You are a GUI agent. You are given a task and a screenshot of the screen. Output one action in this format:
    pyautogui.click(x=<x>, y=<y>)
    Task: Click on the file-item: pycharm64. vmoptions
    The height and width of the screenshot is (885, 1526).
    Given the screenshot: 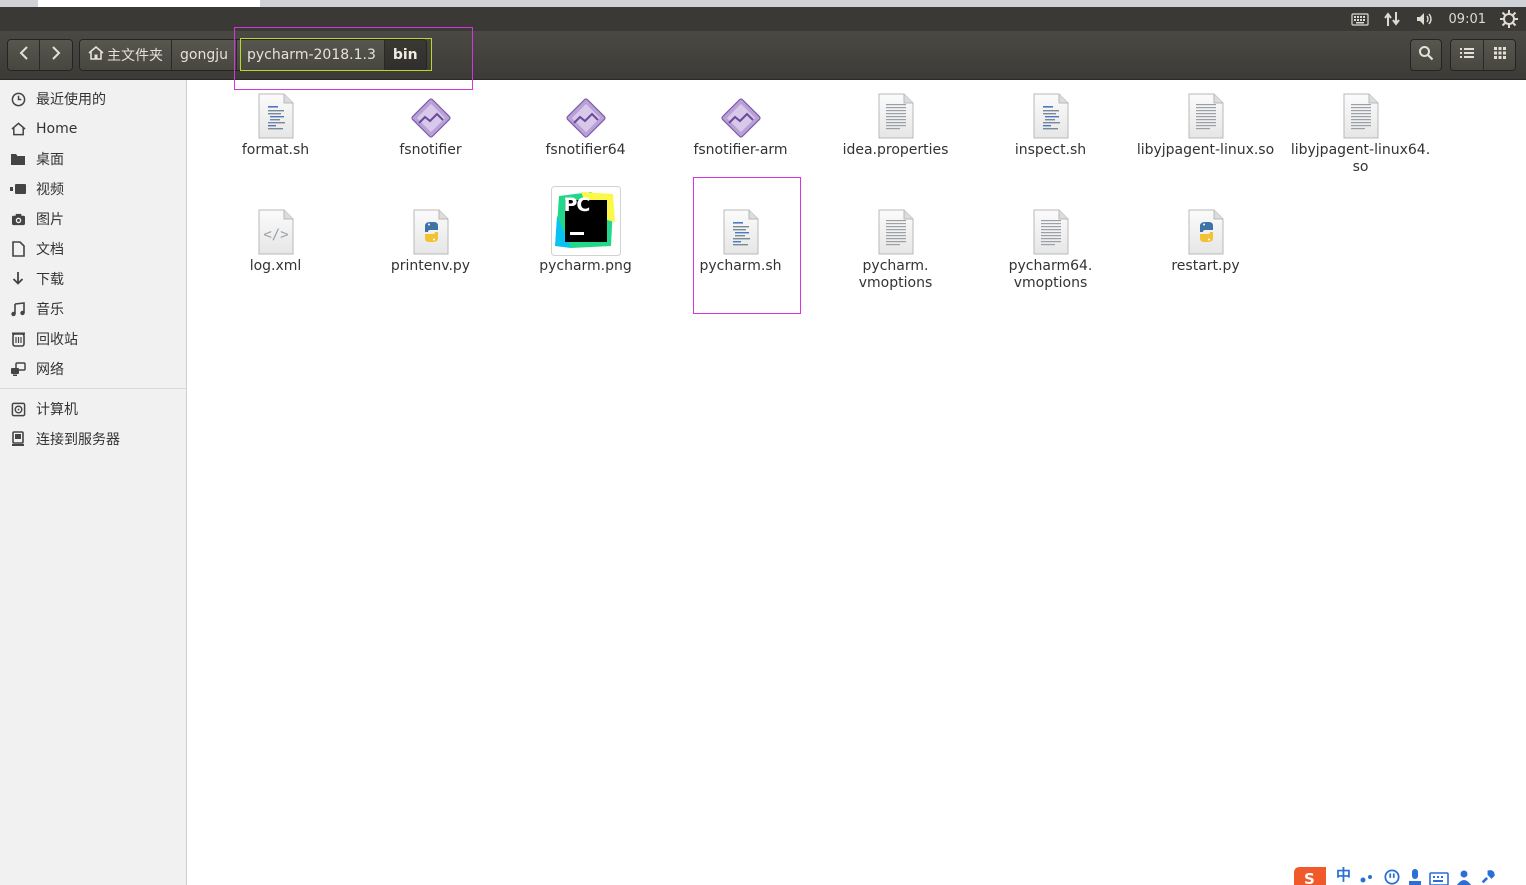 What is the action you would take?
    pyautogui.click(x=1050, y=246)
    